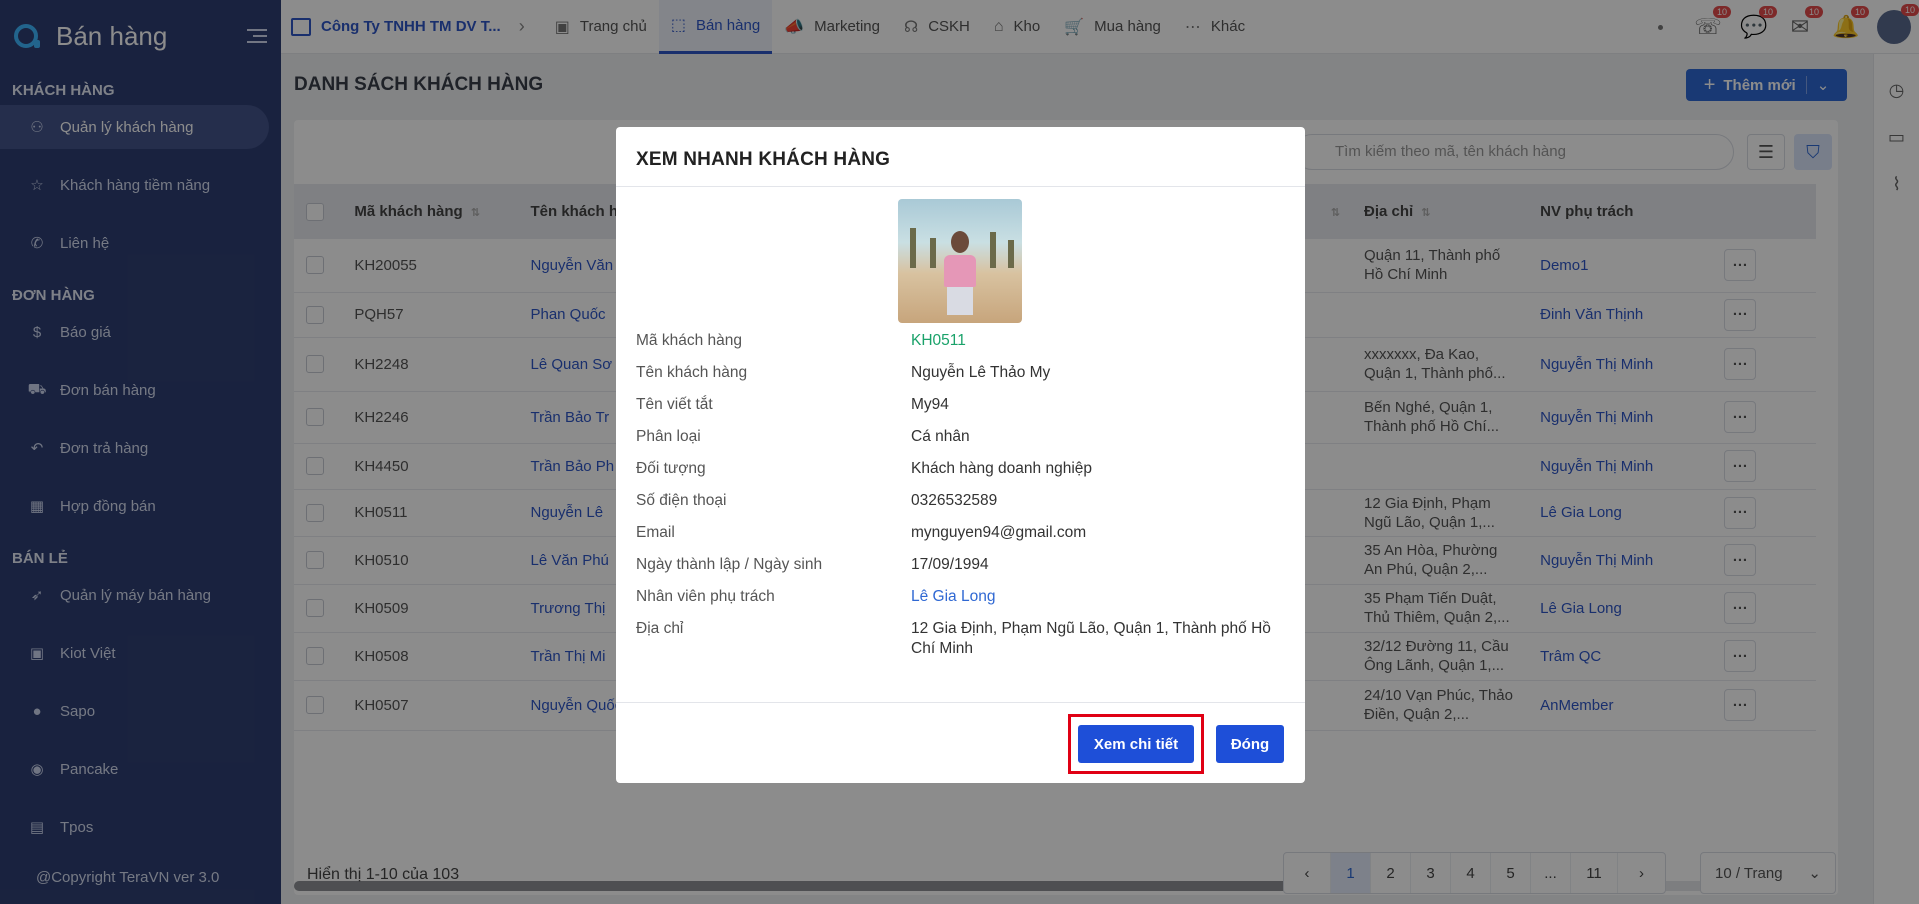 The height and width of the screenshot is (904, 1919). Describe the element at coordinates (692, 372) in the screenshot. I see `detail-label: Tên khách hàng` at that location.